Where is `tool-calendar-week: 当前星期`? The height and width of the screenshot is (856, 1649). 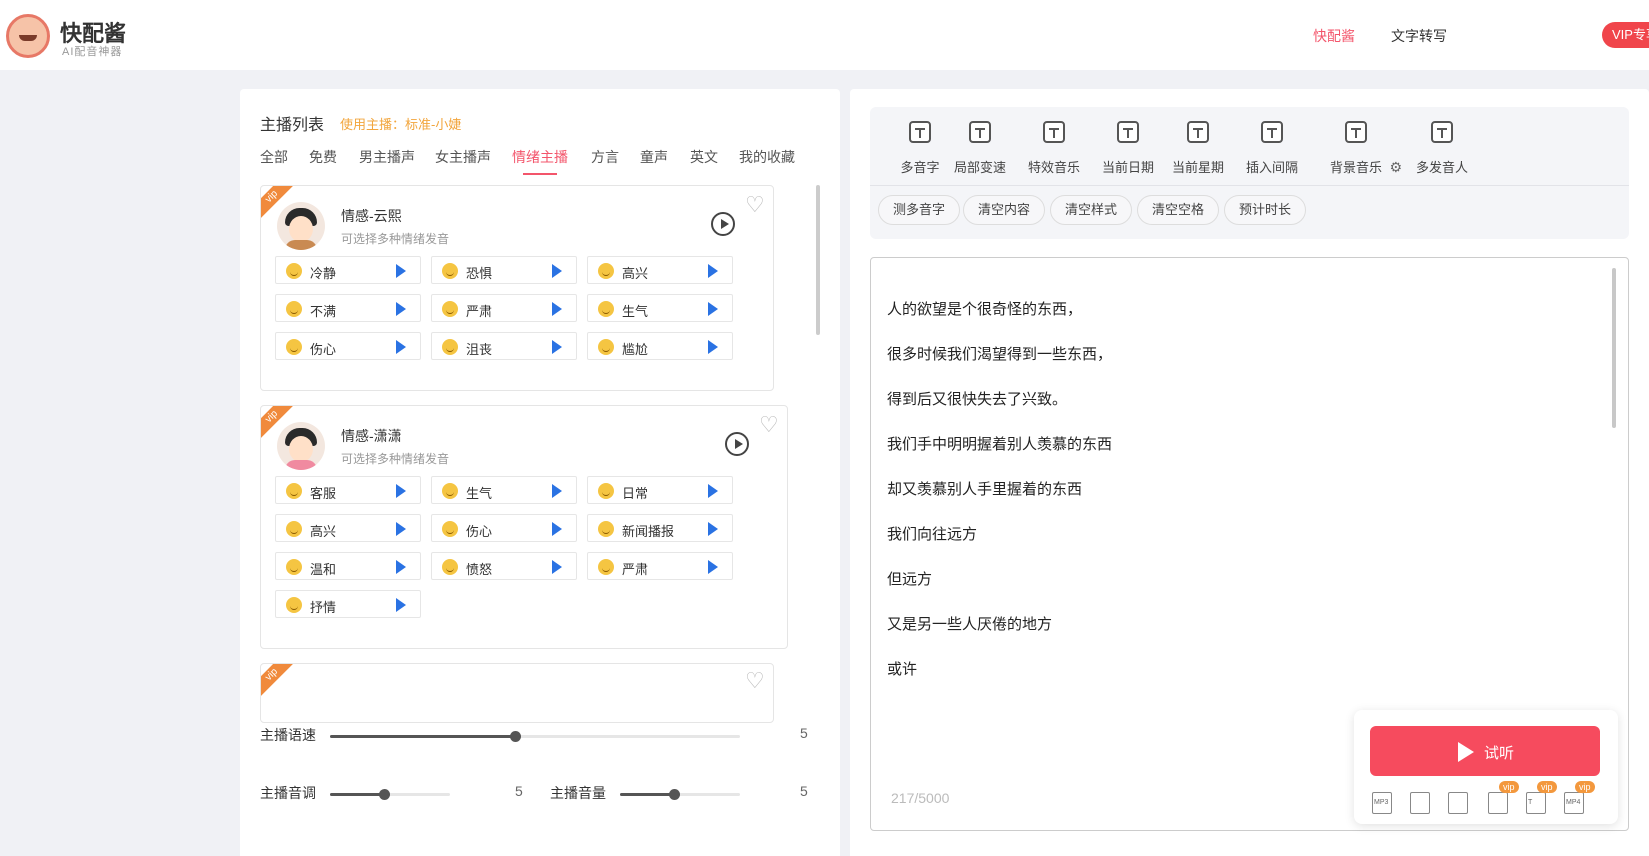 tool-calendar-week: 当前星期 is located at coordinates (1198, 146).